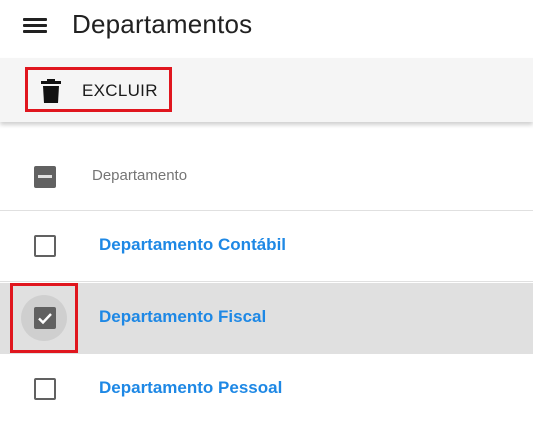 The height and width of the screenshot is (432, 533). Describe the element at coordinates (140, 175) in the screenshot. I see `column-header-departamento: Departamento` at that location.